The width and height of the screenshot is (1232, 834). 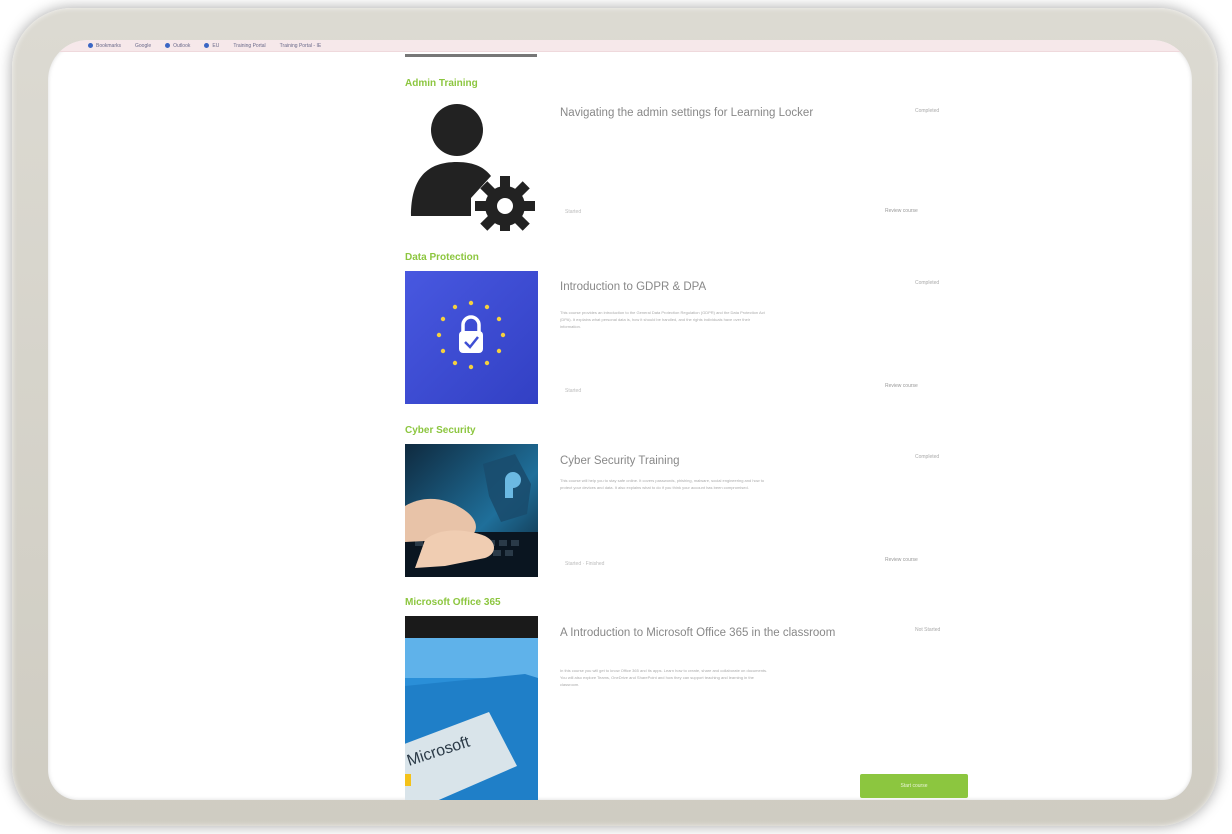 What do you see at coordinates (143, 46) in the screenshot?
I see `bookmark-item: Google` at bounding box center [143, 46].